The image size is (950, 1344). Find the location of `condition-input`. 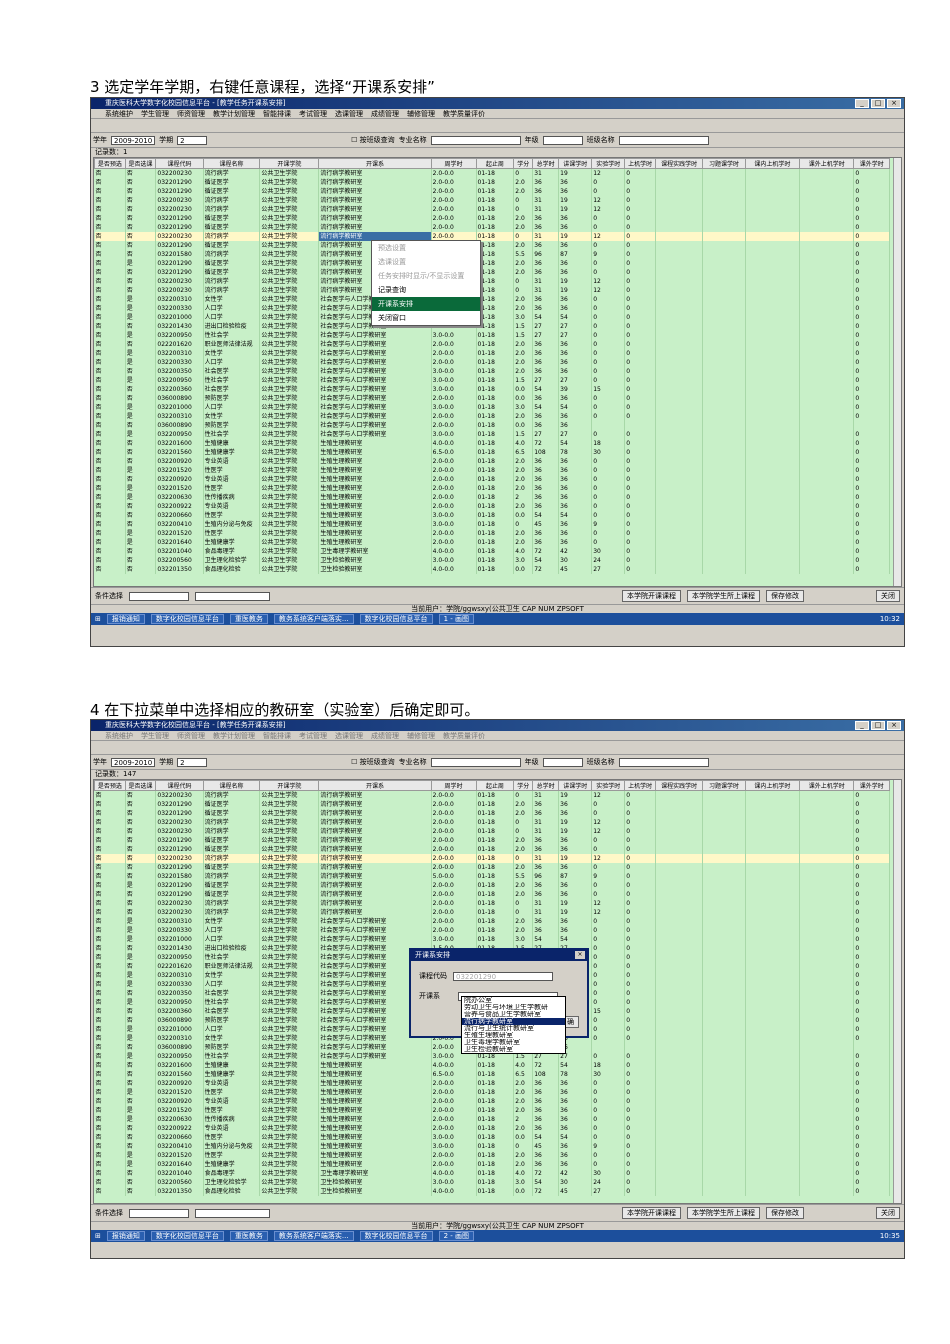

condition-input is located at coordinates (232, 1213).